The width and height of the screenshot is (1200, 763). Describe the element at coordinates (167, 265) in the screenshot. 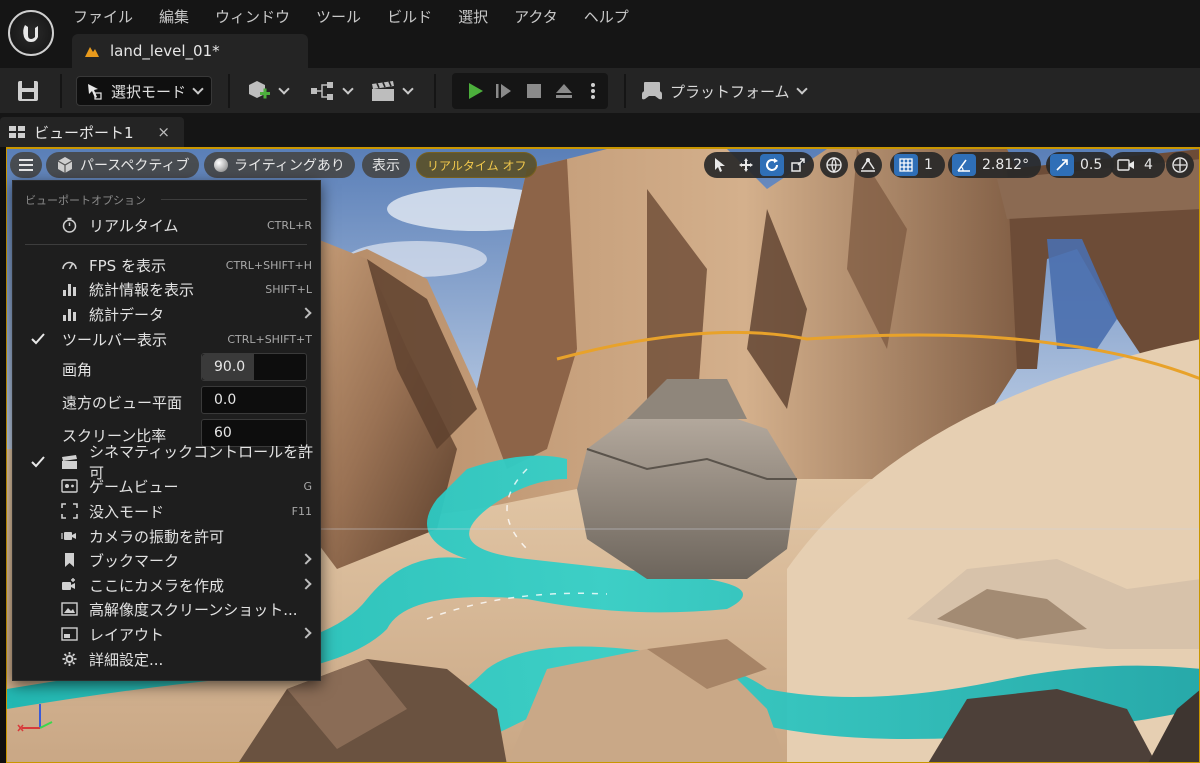

I see `menu-item-show-fps: FPS を表示 CTRL+SHIFT+H` at that location.